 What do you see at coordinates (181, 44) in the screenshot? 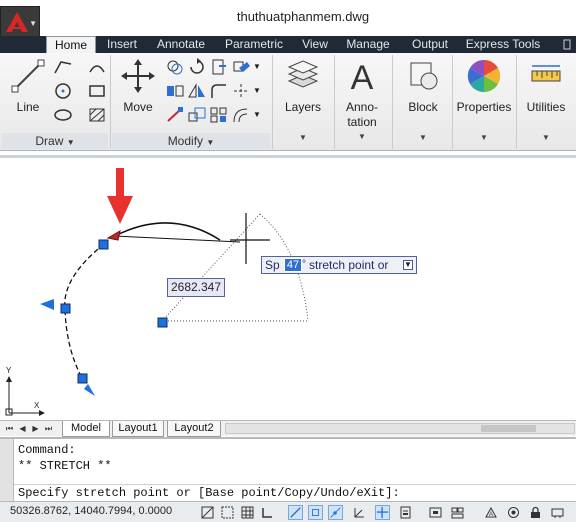
I see `tab-annotate: Annotate` at bounding box center [181, 44].